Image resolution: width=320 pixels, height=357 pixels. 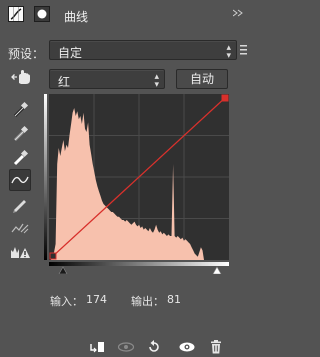 I want to click on auto-button: 自动, so click(x=202, y=79).